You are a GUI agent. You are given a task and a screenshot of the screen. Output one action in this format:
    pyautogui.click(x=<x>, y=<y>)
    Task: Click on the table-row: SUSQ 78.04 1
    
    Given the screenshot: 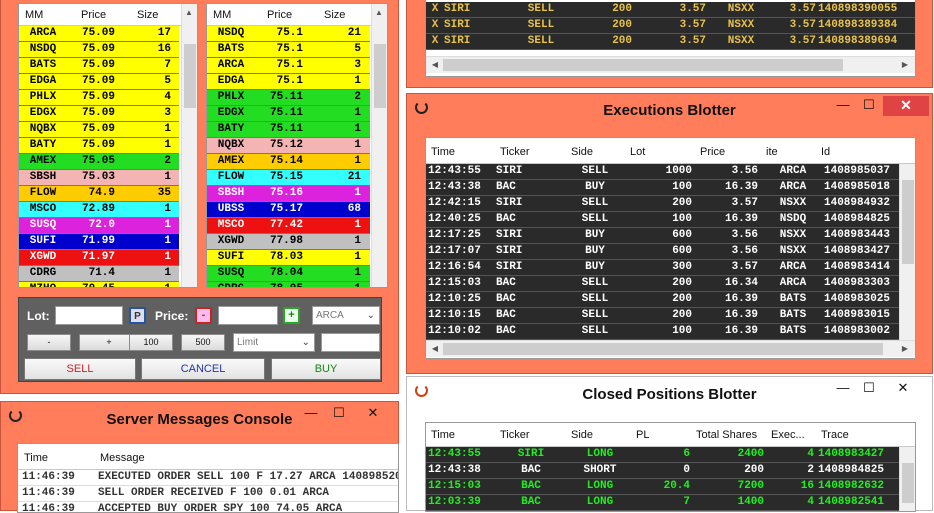 What is the action you would take?
    pyautogui.click(x=288, y=274)
    